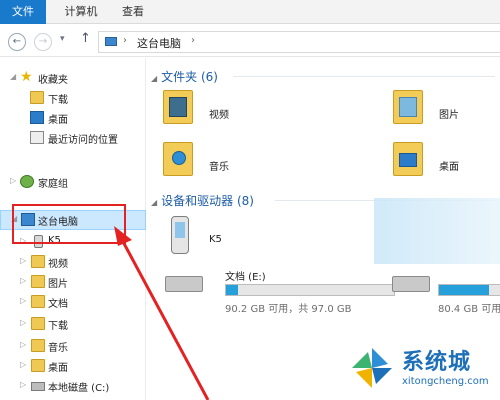 The height and width of the screenshot is (400, 500). What do you see at coordinates (372, 368) in the screenshot?
I see `watermark-logo-icon` at bounding box center [372, 368].